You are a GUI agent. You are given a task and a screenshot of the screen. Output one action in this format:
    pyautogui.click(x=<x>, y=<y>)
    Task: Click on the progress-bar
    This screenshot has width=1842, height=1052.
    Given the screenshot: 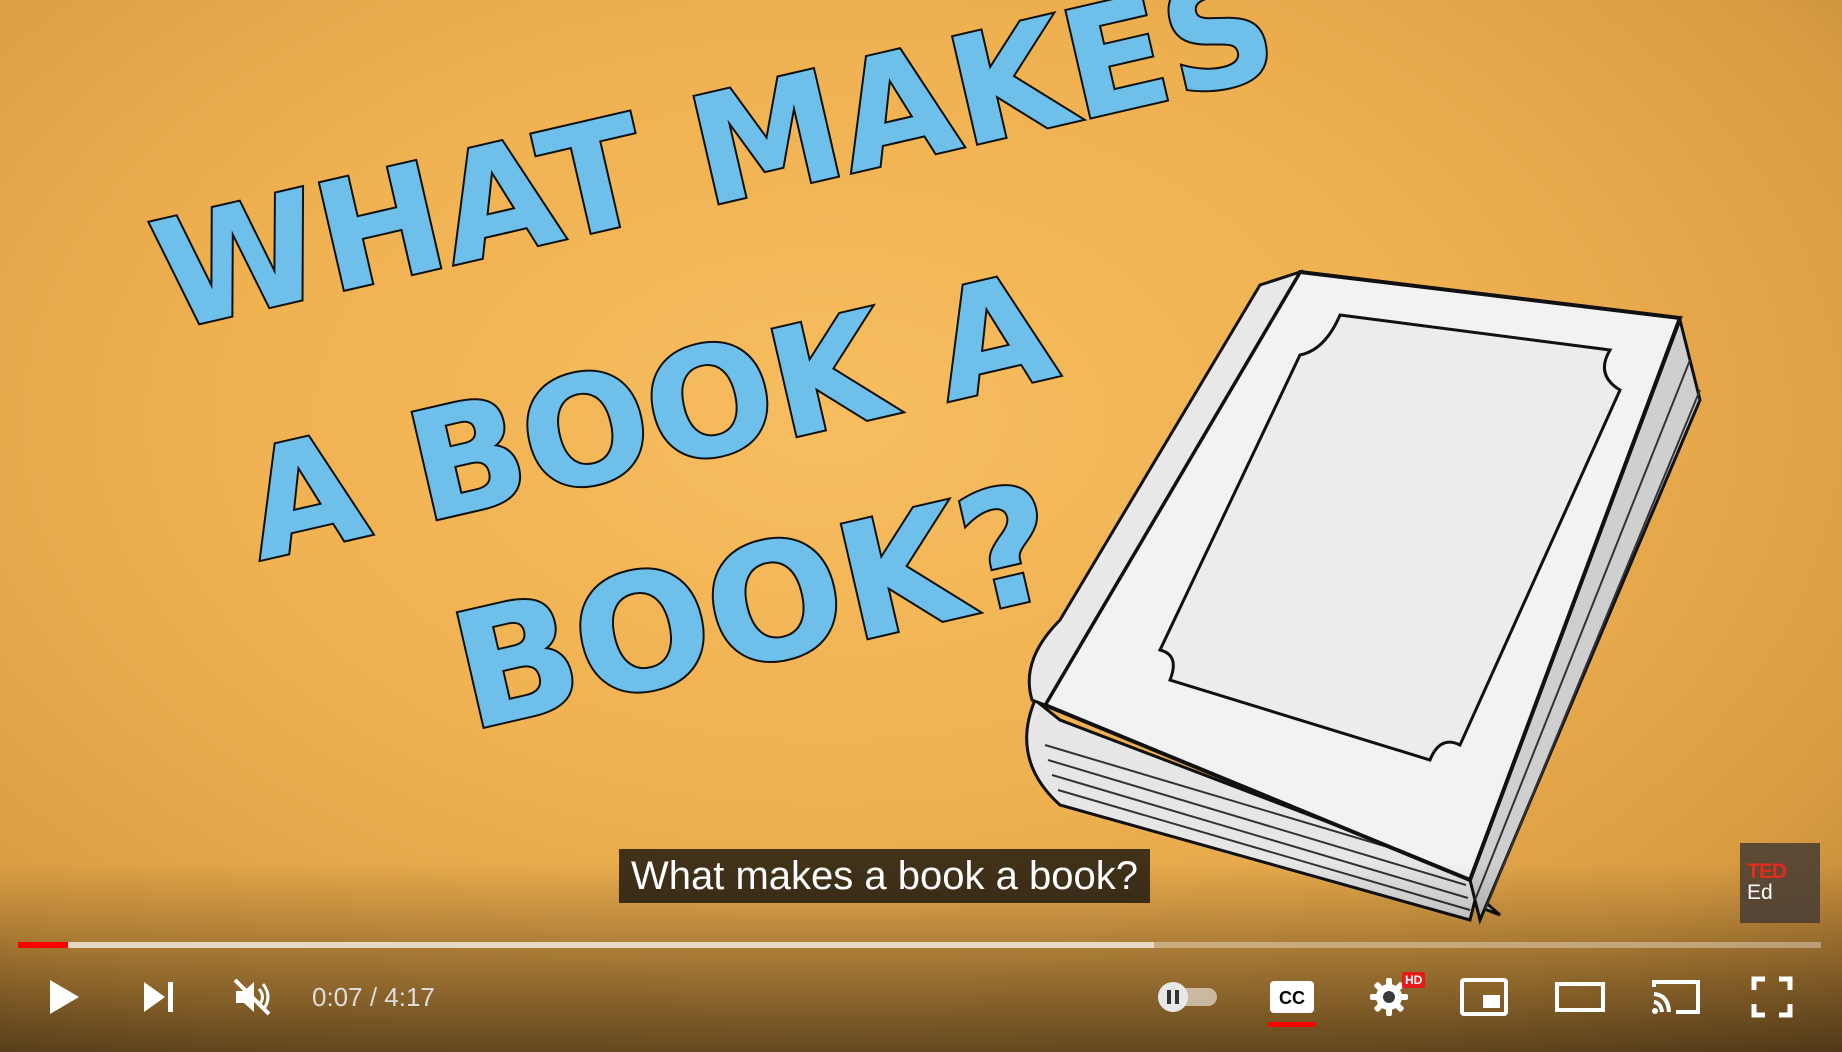 What is the action you would take?
    pyautogui.click(x=919, y=945)
    